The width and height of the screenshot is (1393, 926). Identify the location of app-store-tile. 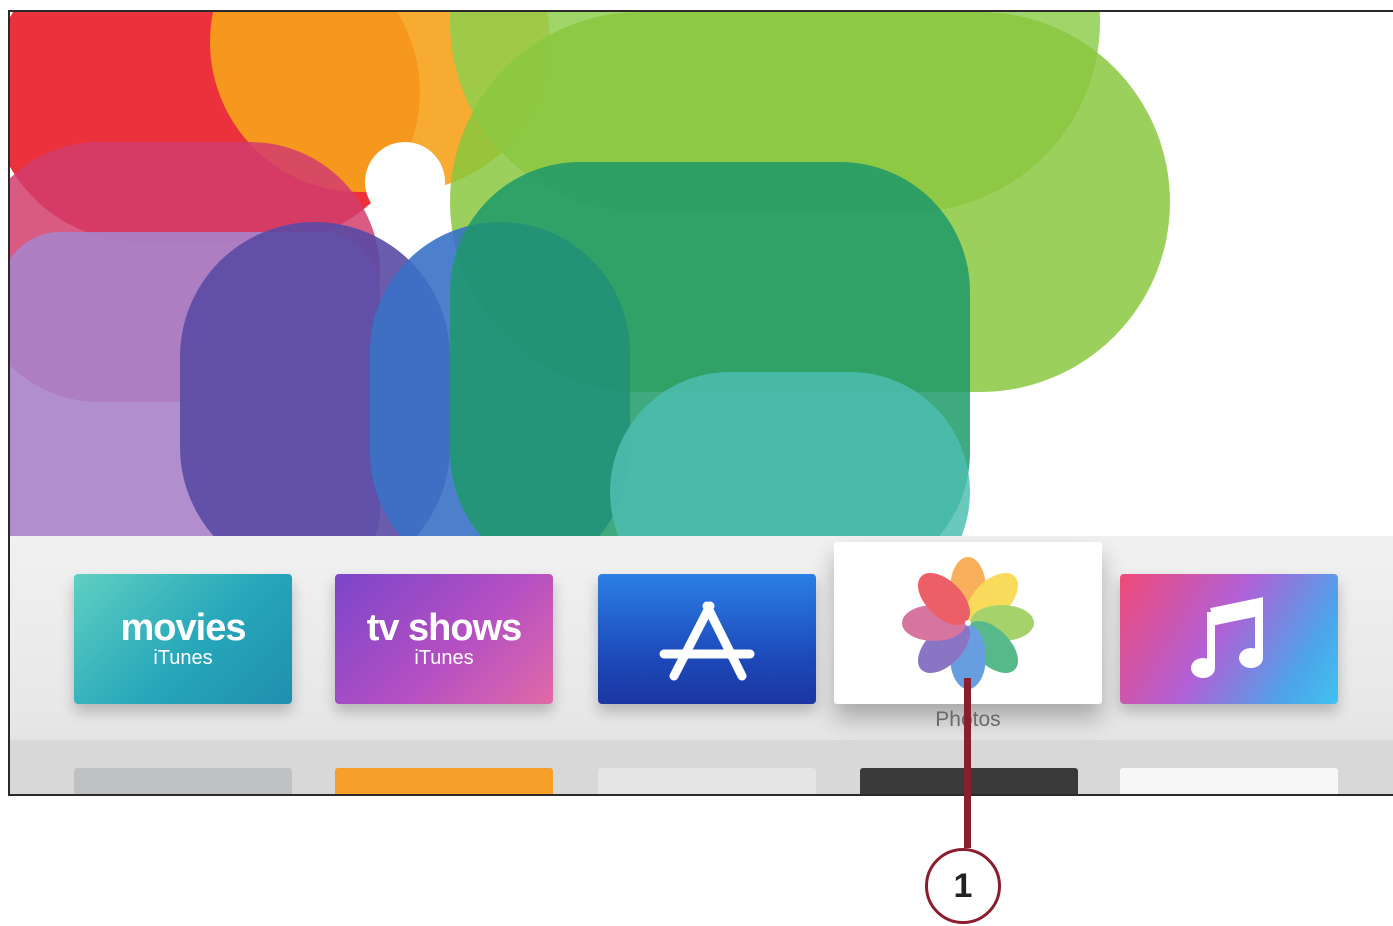
(707, 639).